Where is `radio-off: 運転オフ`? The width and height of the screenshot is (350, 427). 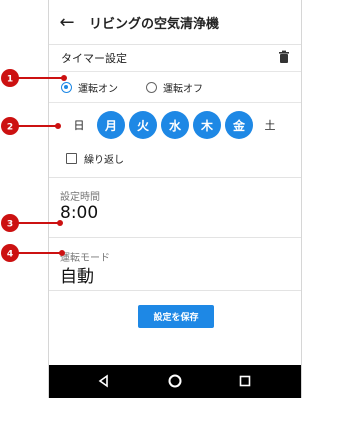 radio-off: 運転オフ is located at coordinates (174, 87).